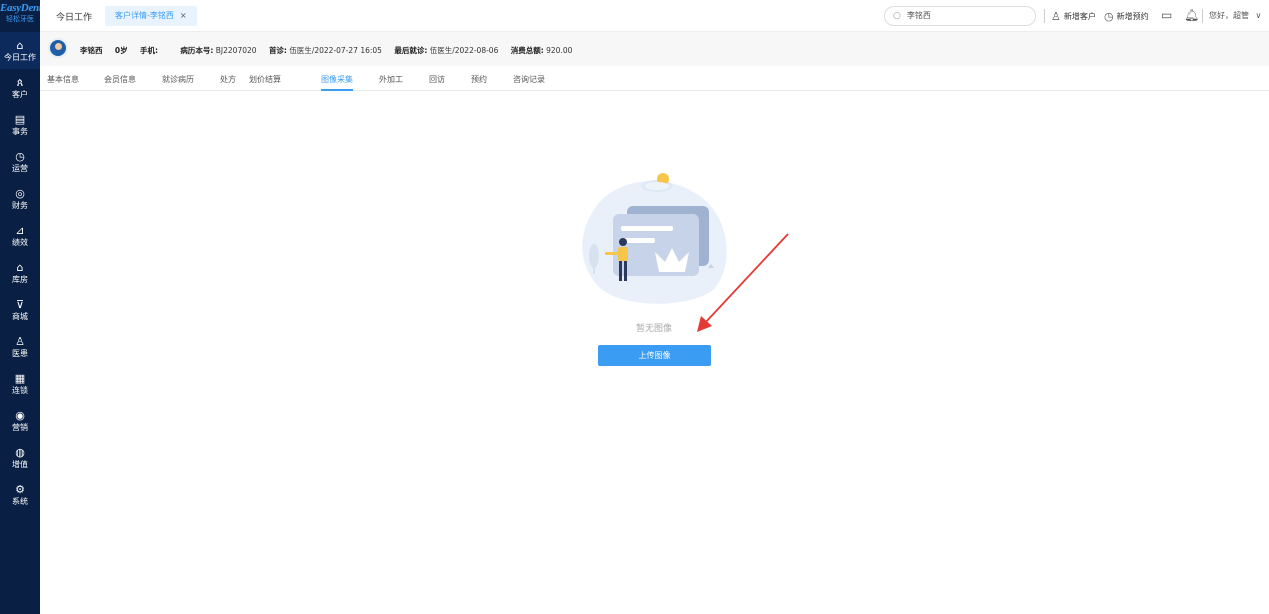  What do you see at coordinates (897, 16) in the screenshot?
I see `search-icon: ○` at bounding box center [897, 16].